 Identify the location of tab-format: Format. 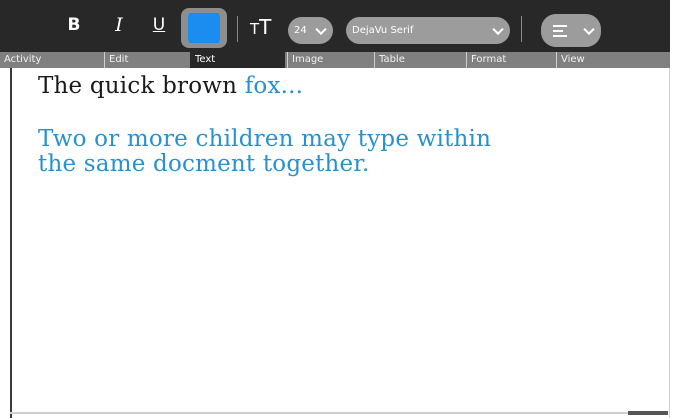
(511, 60).